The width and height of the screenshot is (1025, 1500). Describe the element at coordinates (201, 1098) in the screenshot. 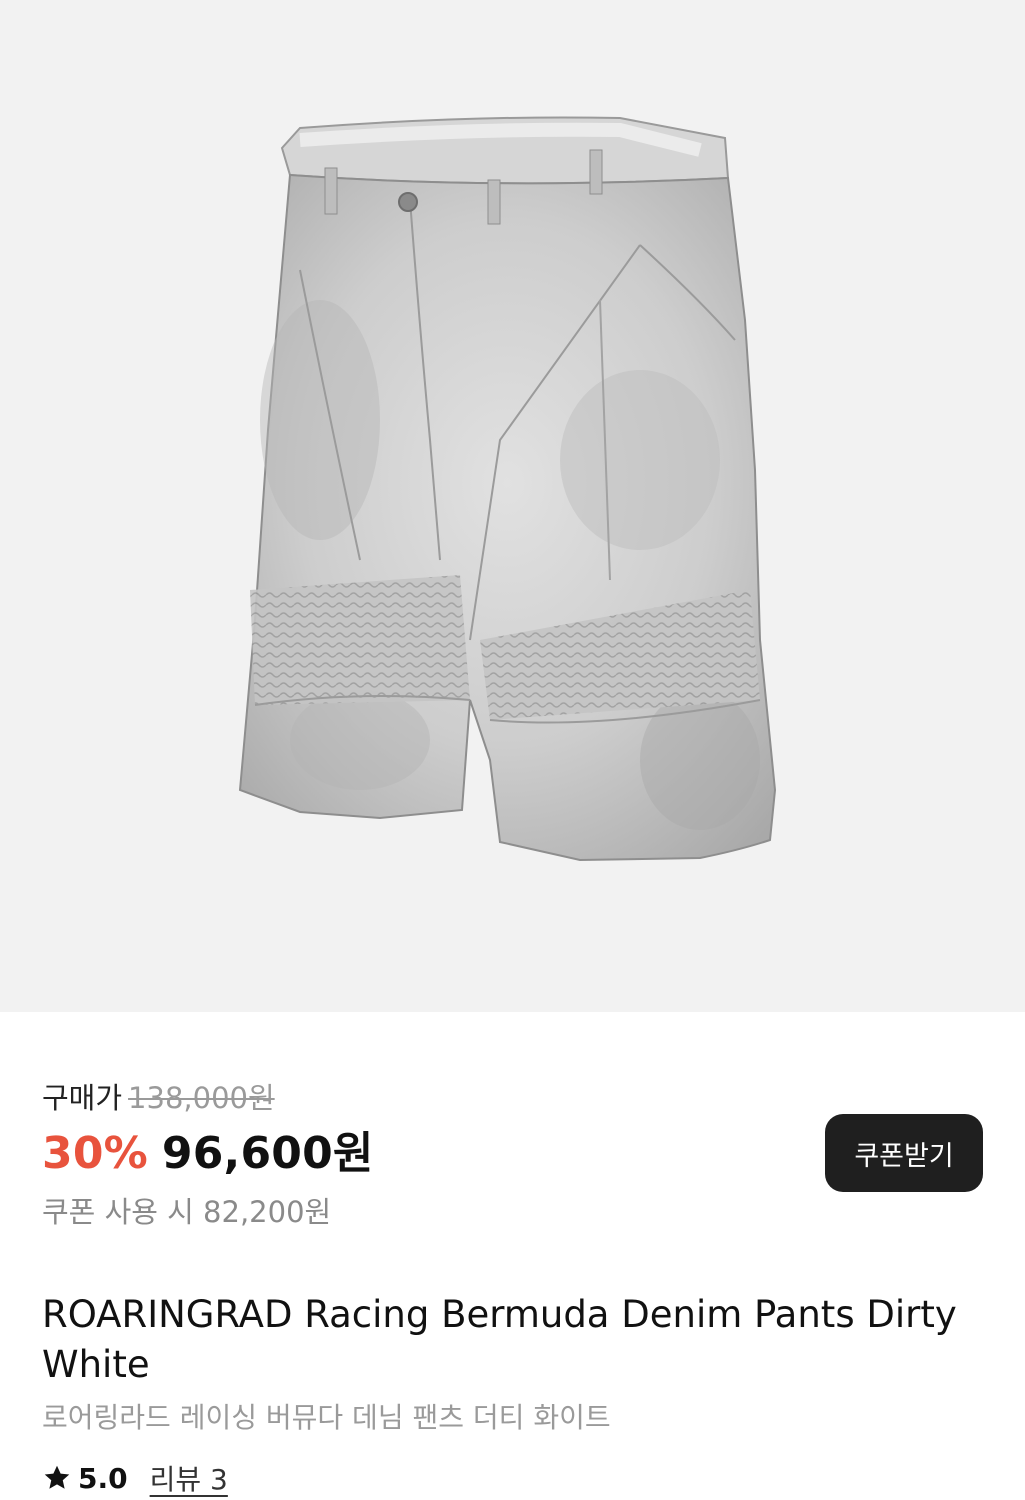

I see `original-price: 138,000원` at that location.